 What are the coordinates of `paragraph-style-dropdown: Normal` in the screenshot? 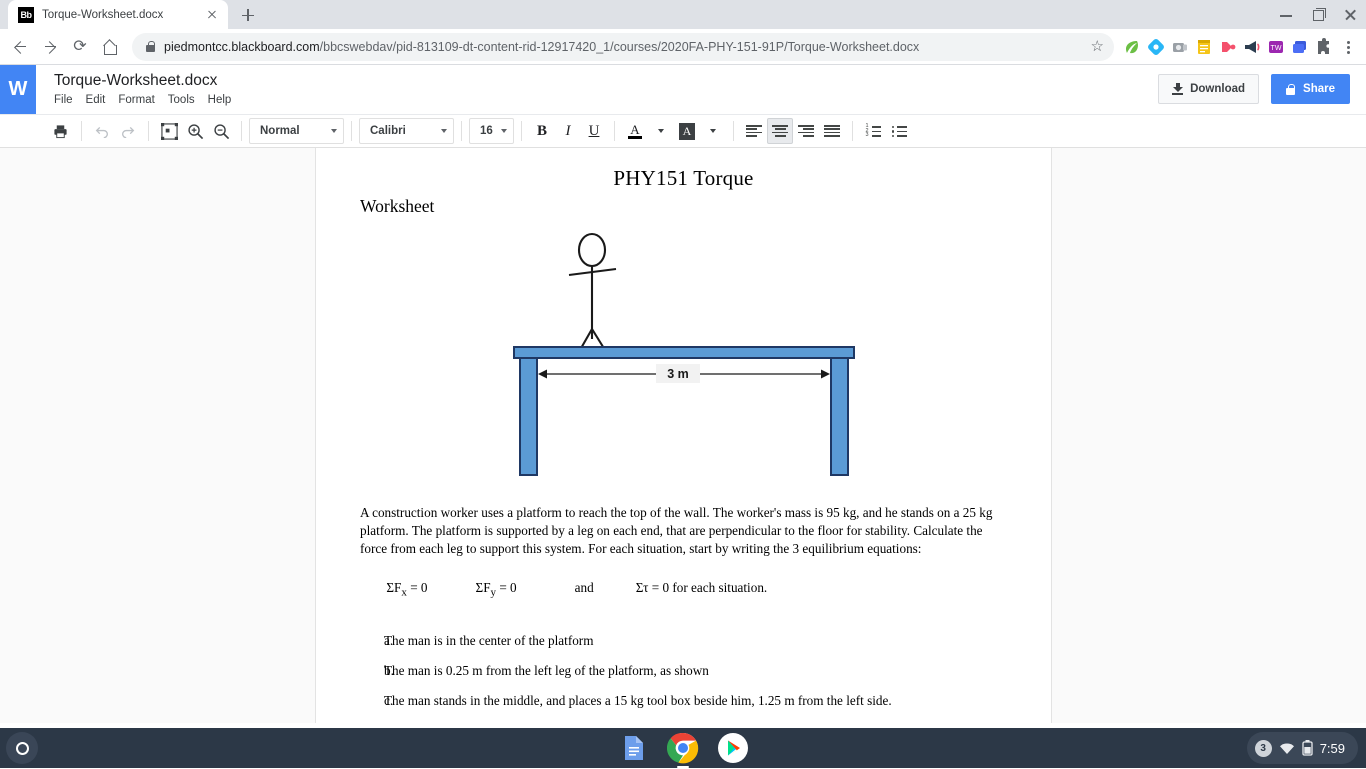 It's located at (296, 131).